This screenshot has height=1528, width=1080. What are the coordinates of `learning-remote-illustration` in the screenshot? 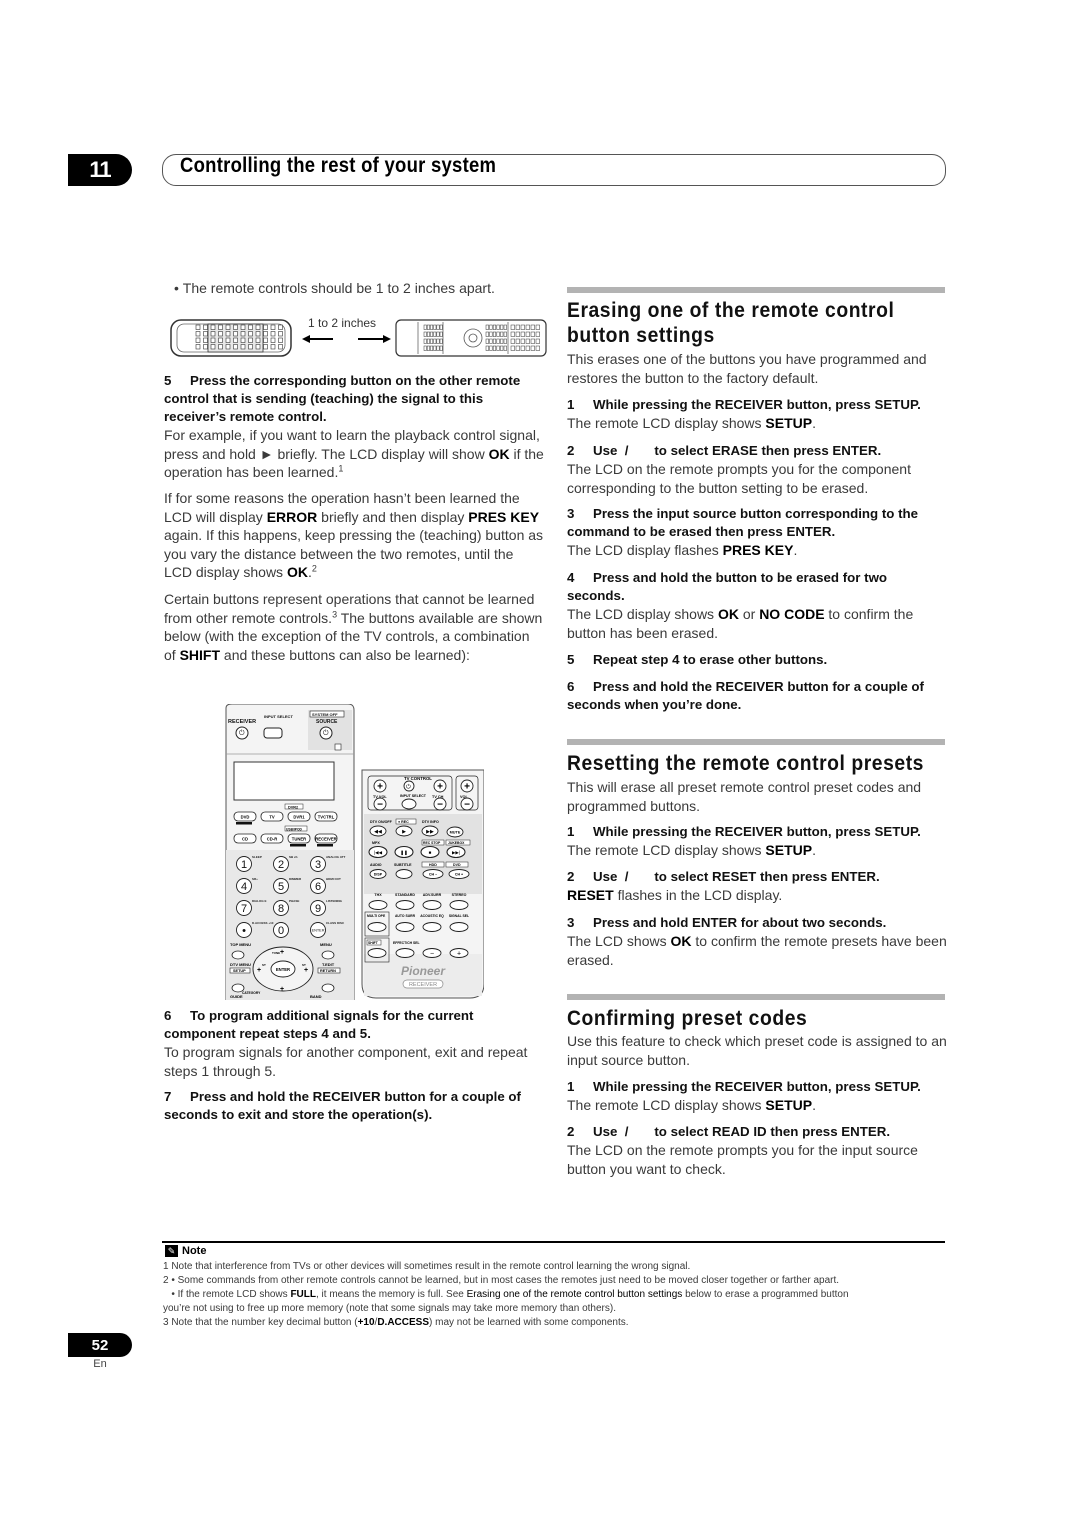 It's located at (471, 338).